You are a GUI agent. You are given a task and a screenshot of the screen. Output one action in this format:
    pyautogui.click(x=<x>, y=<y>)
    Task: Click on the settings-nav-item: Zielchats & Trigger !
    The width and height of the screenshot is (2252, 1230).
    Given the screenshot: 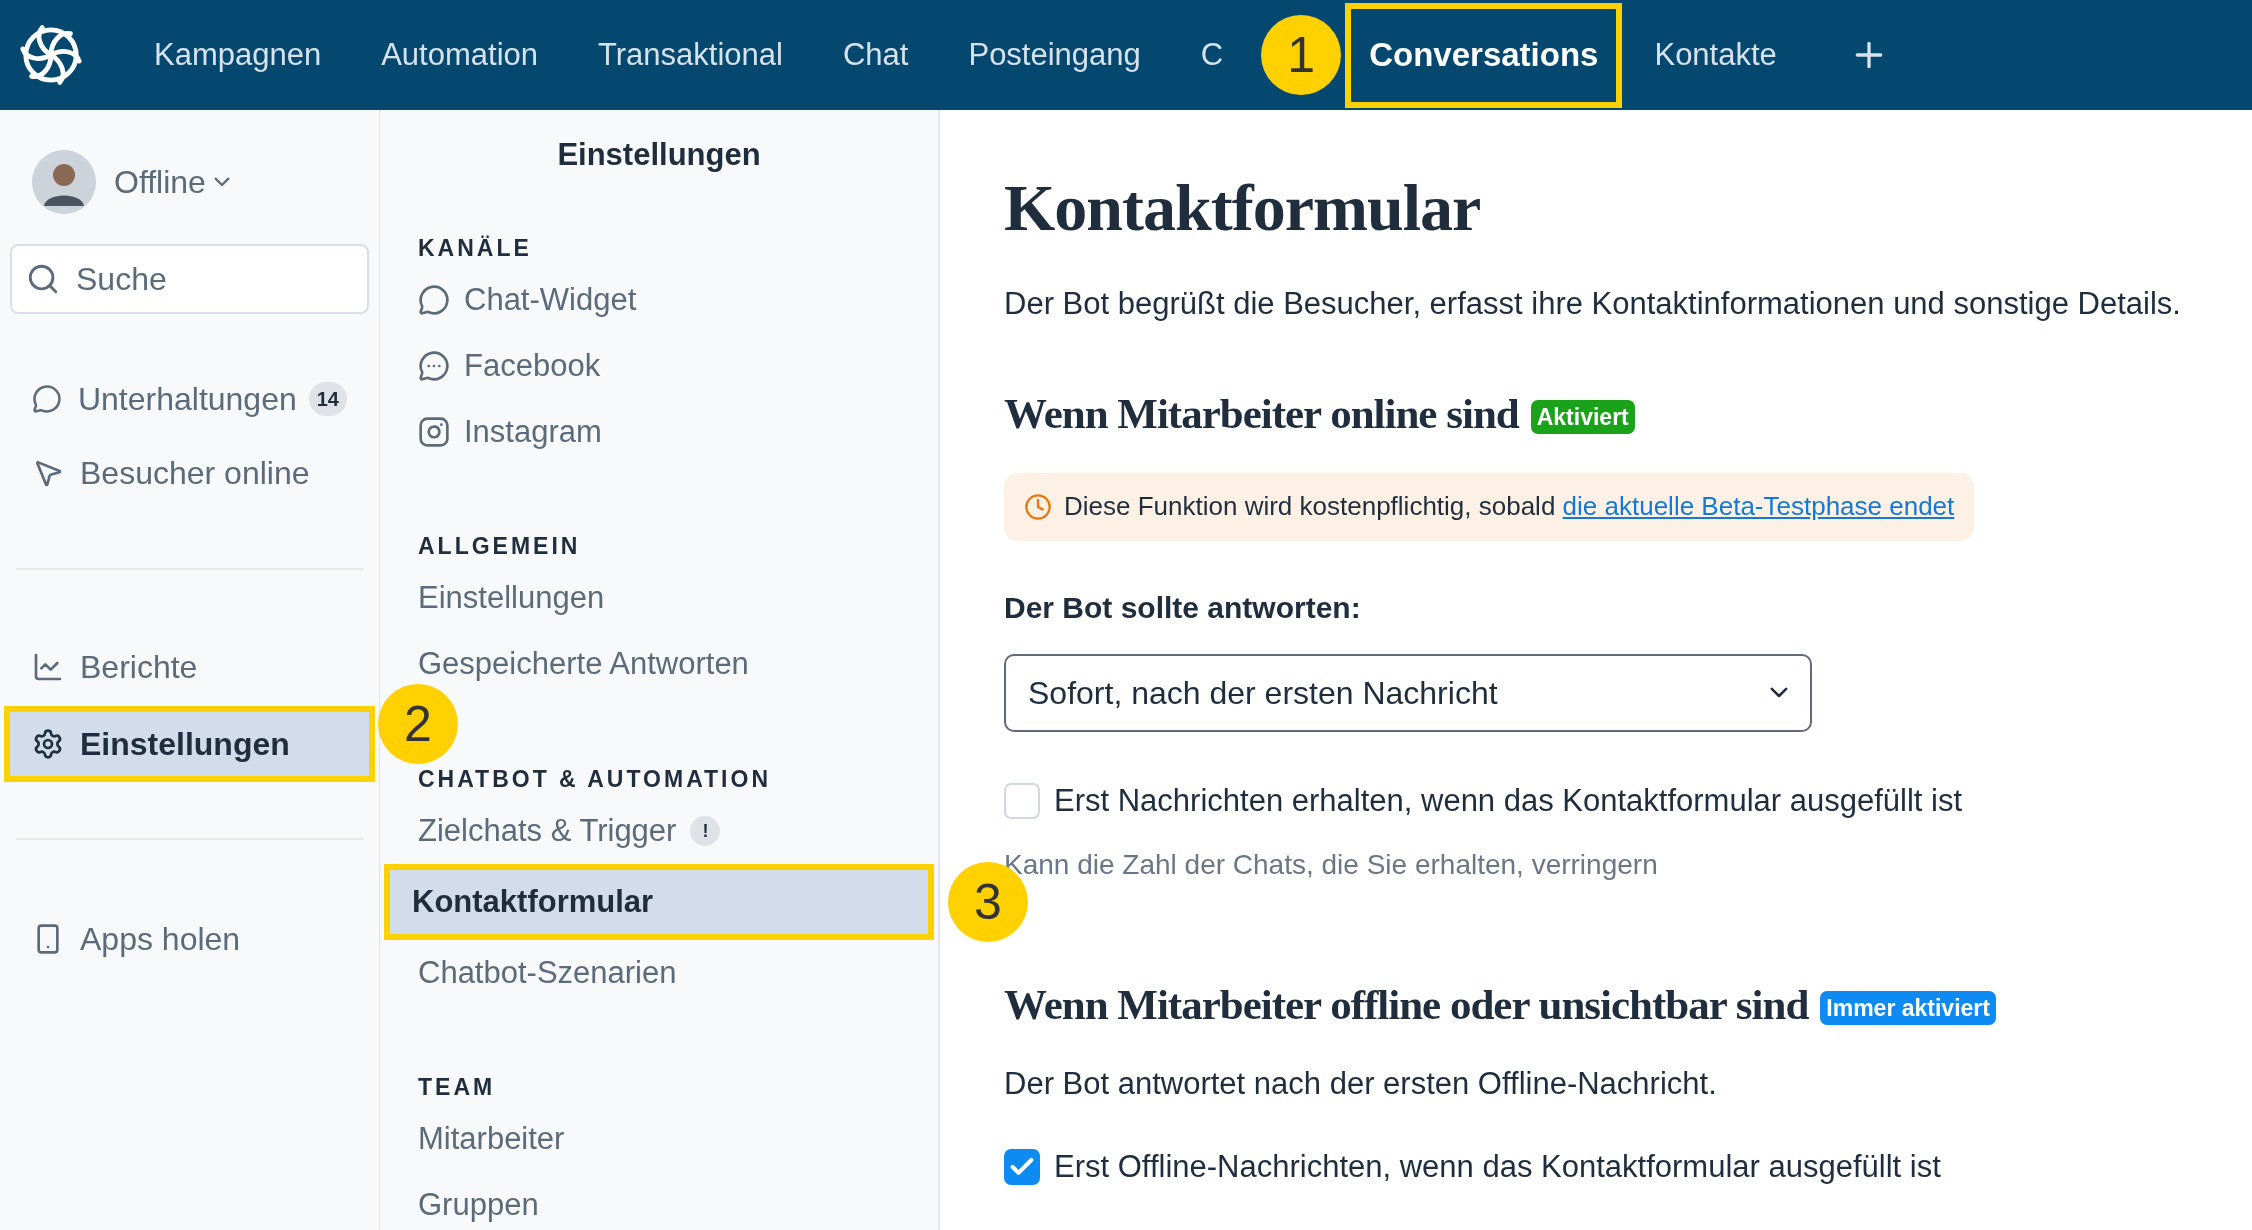 What is the action you would take?
    pyautogui.click(x=659, y=831)
    